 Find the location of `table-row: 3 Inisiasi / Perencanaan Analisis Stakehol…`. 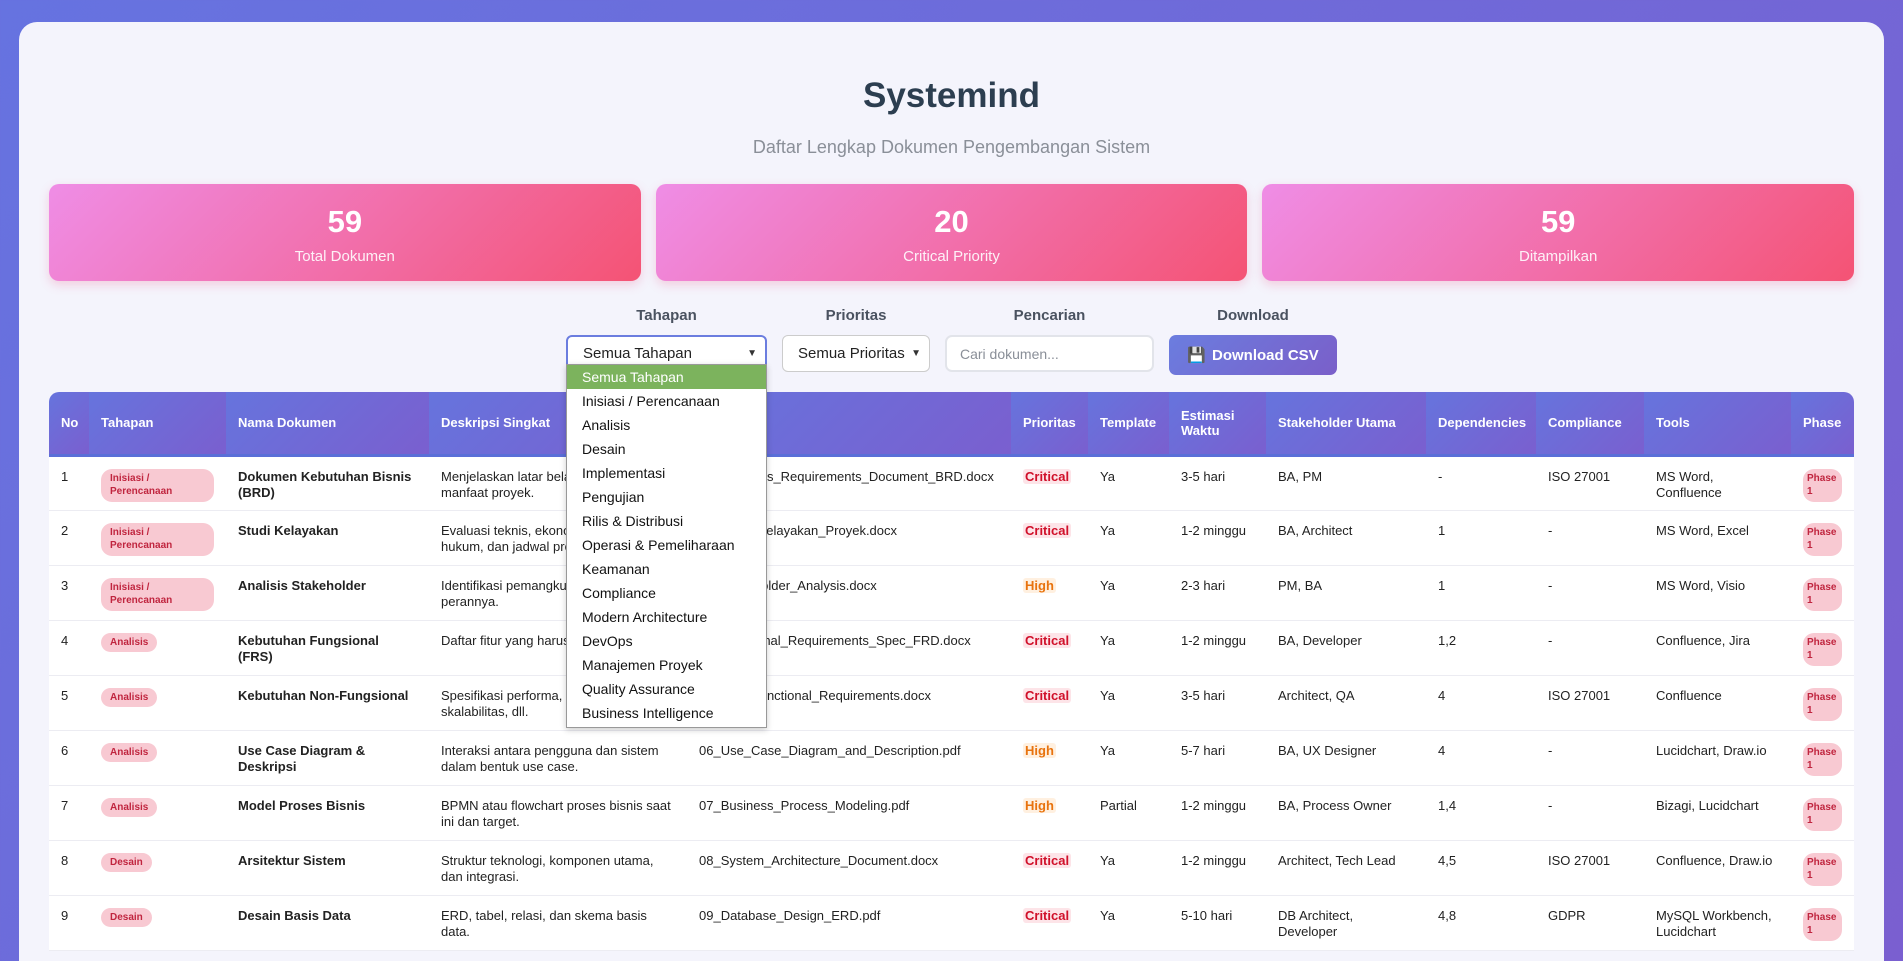

table-row: 3 Inisiasi / Perencanaan Analisis Stakehol… is located at coordinates (951, 593).